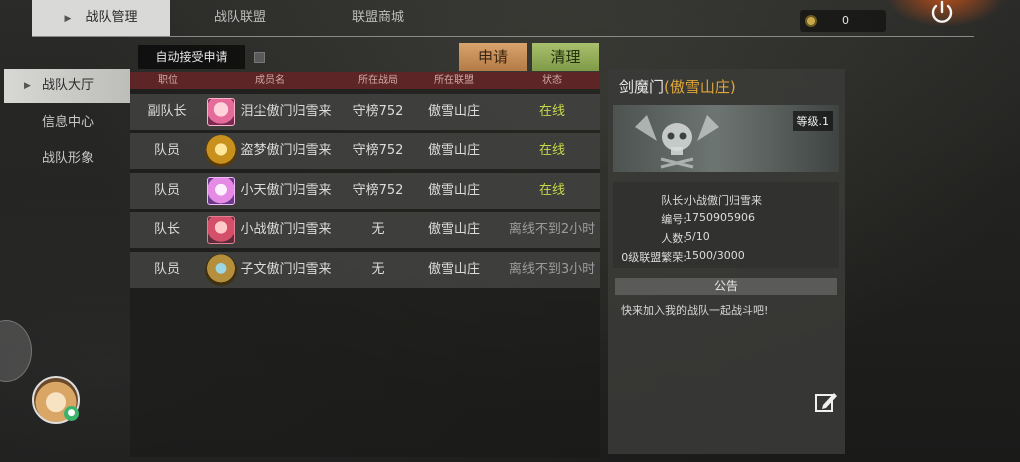  I want to click on table-row: 队员 盗梦傲门归雪来 守榜752 傲雪山庄 在线, so click(365, 151).